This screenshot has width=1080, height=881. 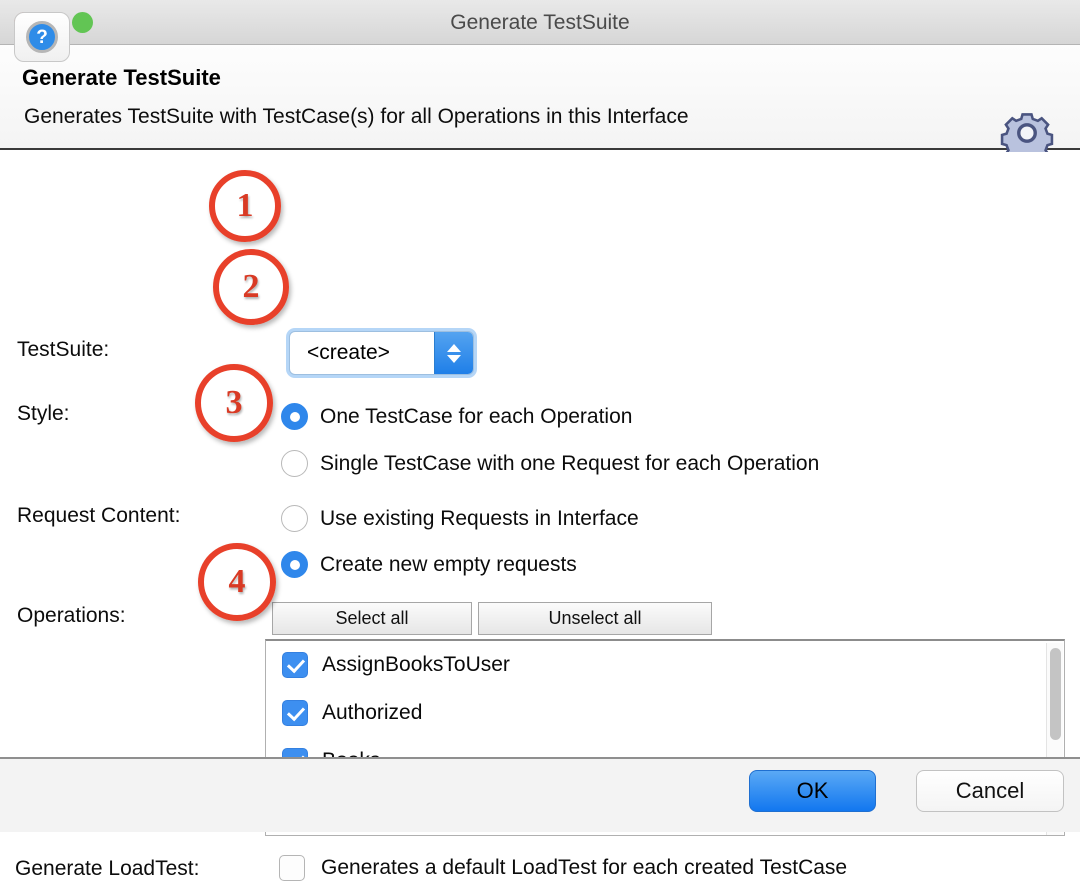 I want to click on testsuite-combobox-value: <create>, so click(x=348, y=352).